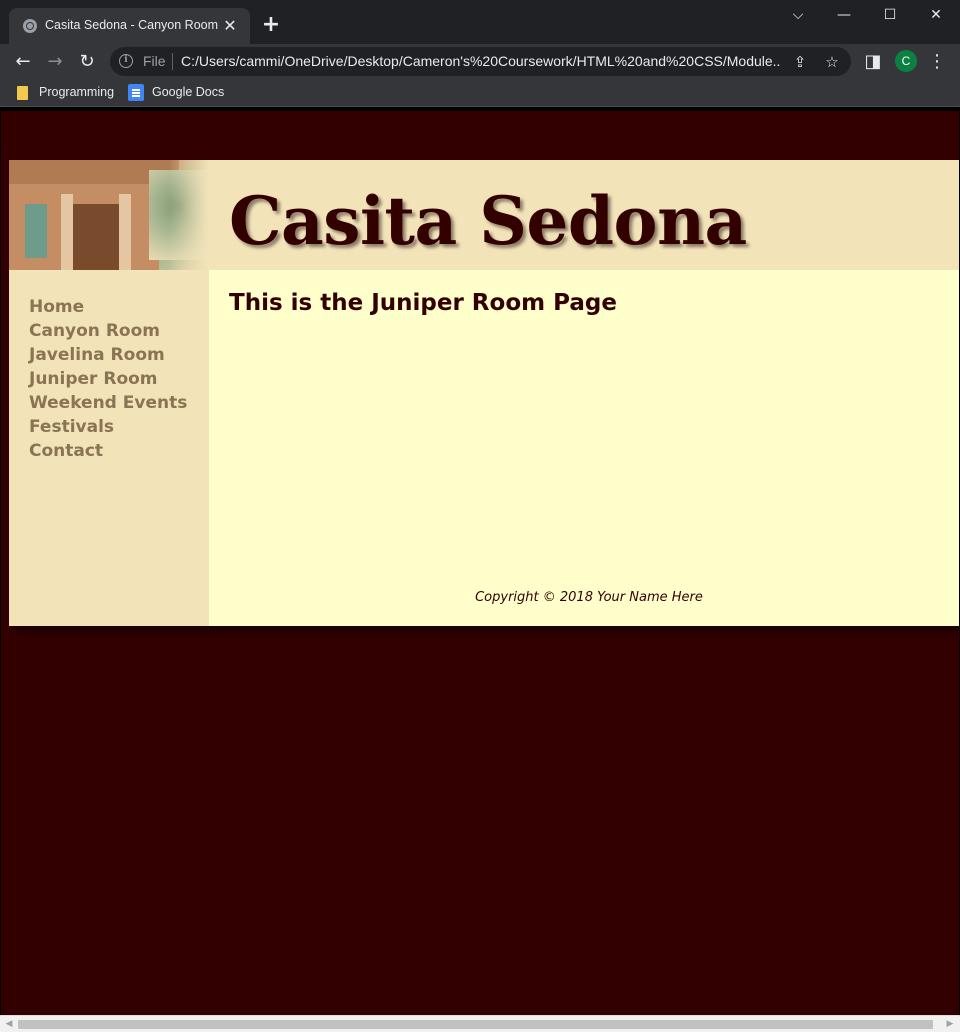 This screenshot has width=960, height=1032. Describe the element at coordinates (188, 92) in the screenshot. I see `bookmark-google-docs: Google Docs` at that location.